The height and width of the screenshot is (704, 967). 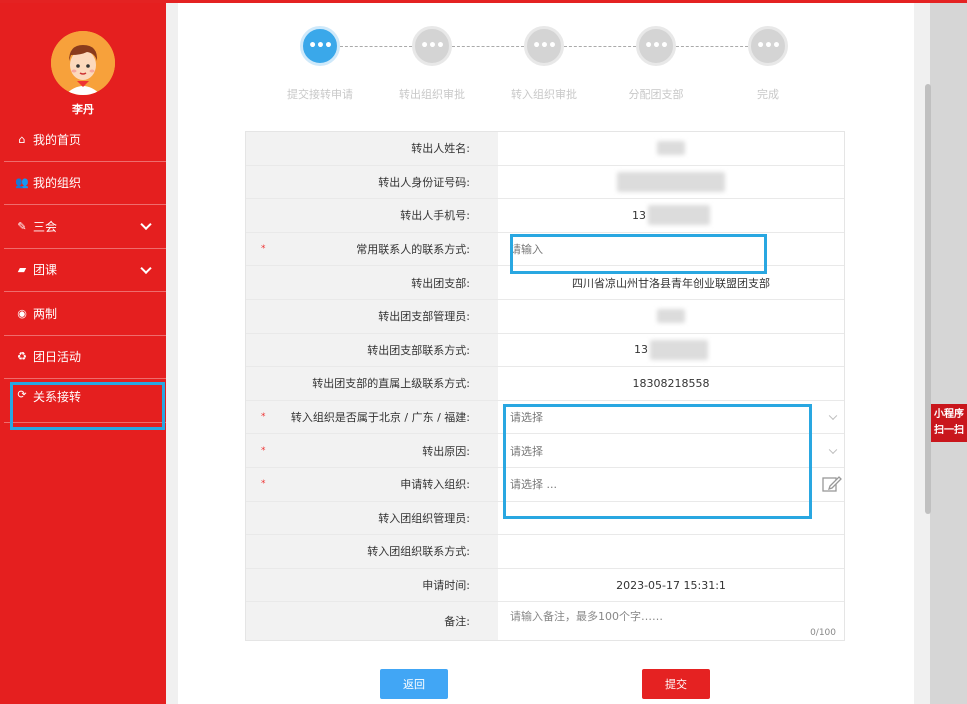 I want to click on step-2-circle: •••, so click(x=432, y=46).